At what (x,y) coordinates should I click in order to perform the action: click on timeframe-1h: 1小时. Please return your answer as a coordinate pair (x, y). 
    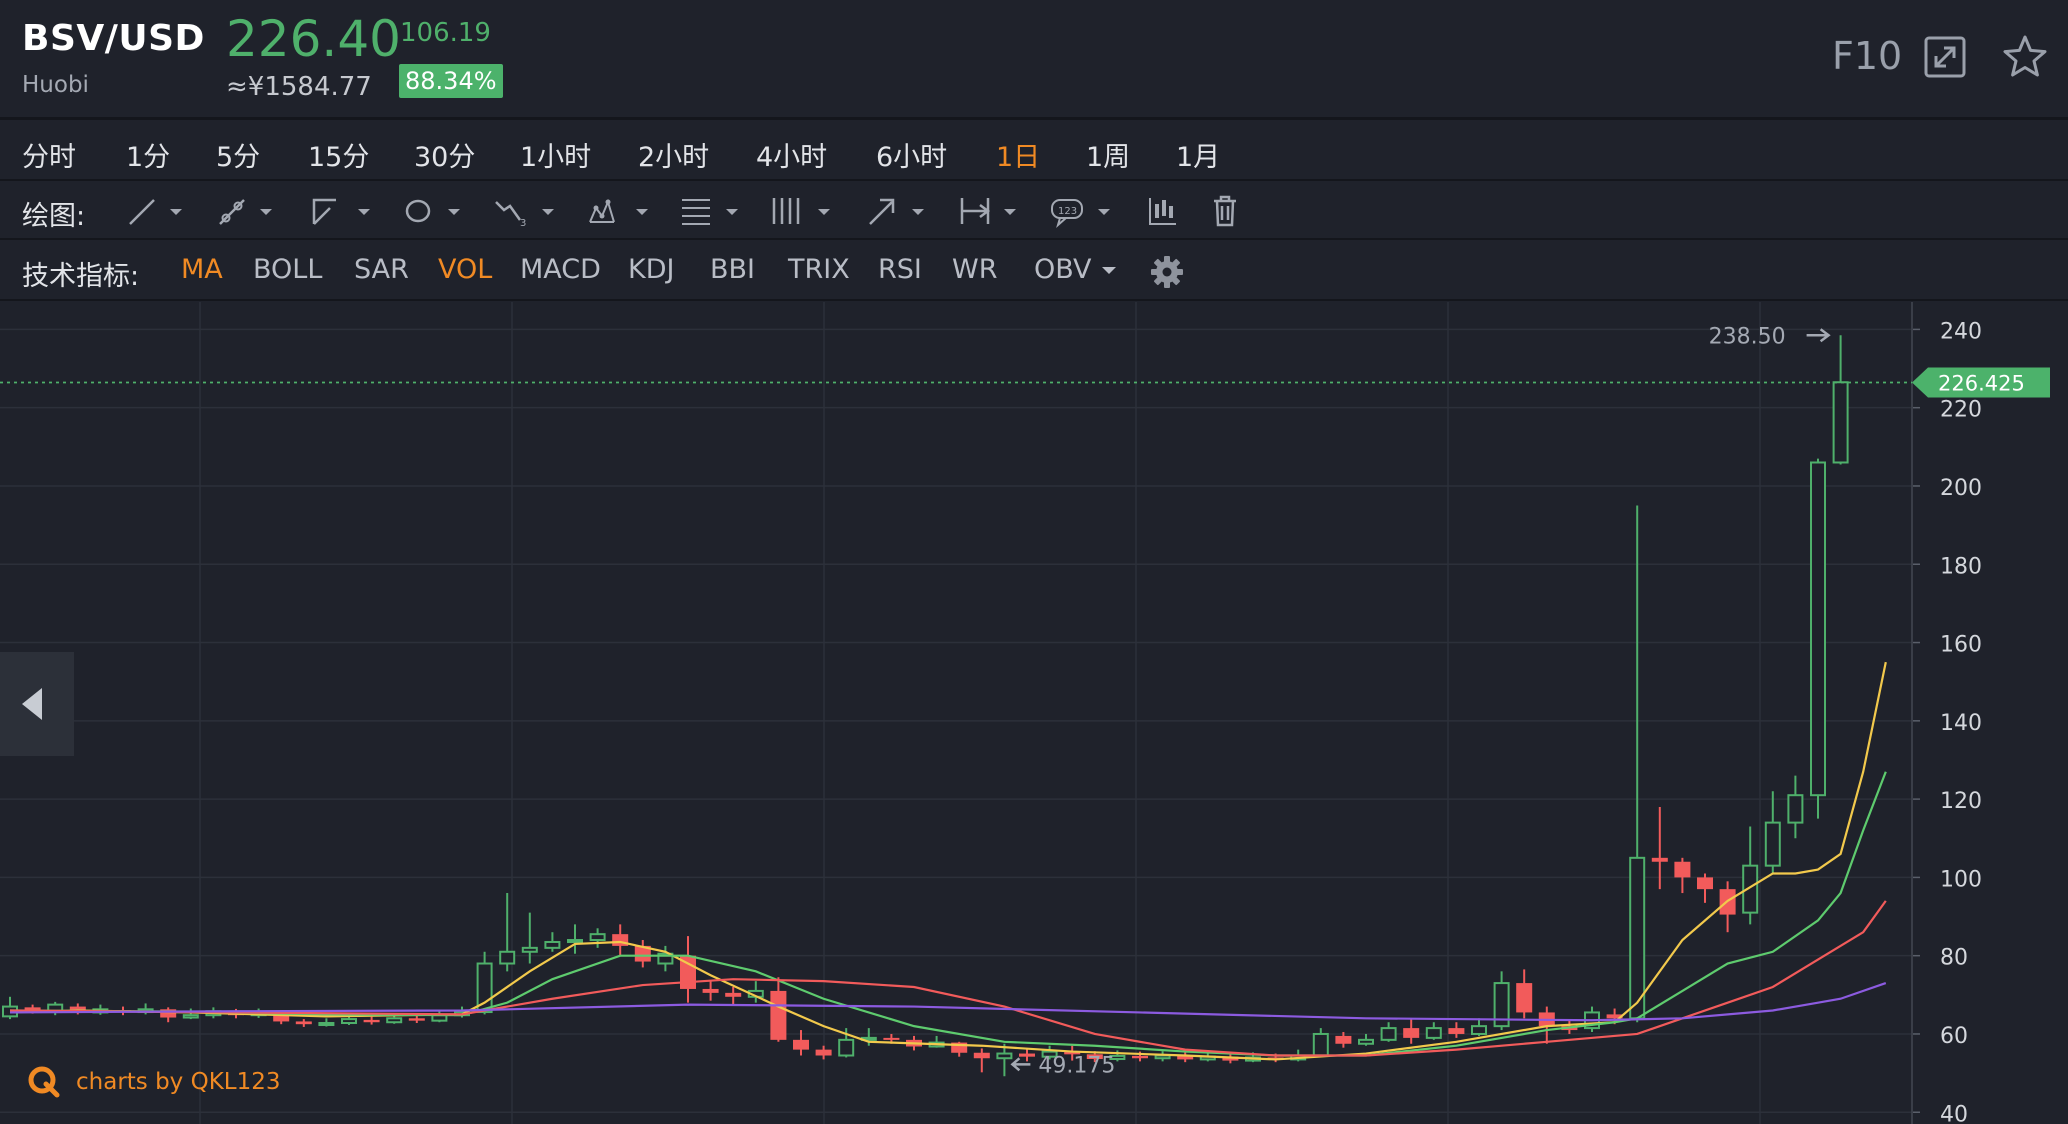
    Looking at the image, I should click on (555, 154).